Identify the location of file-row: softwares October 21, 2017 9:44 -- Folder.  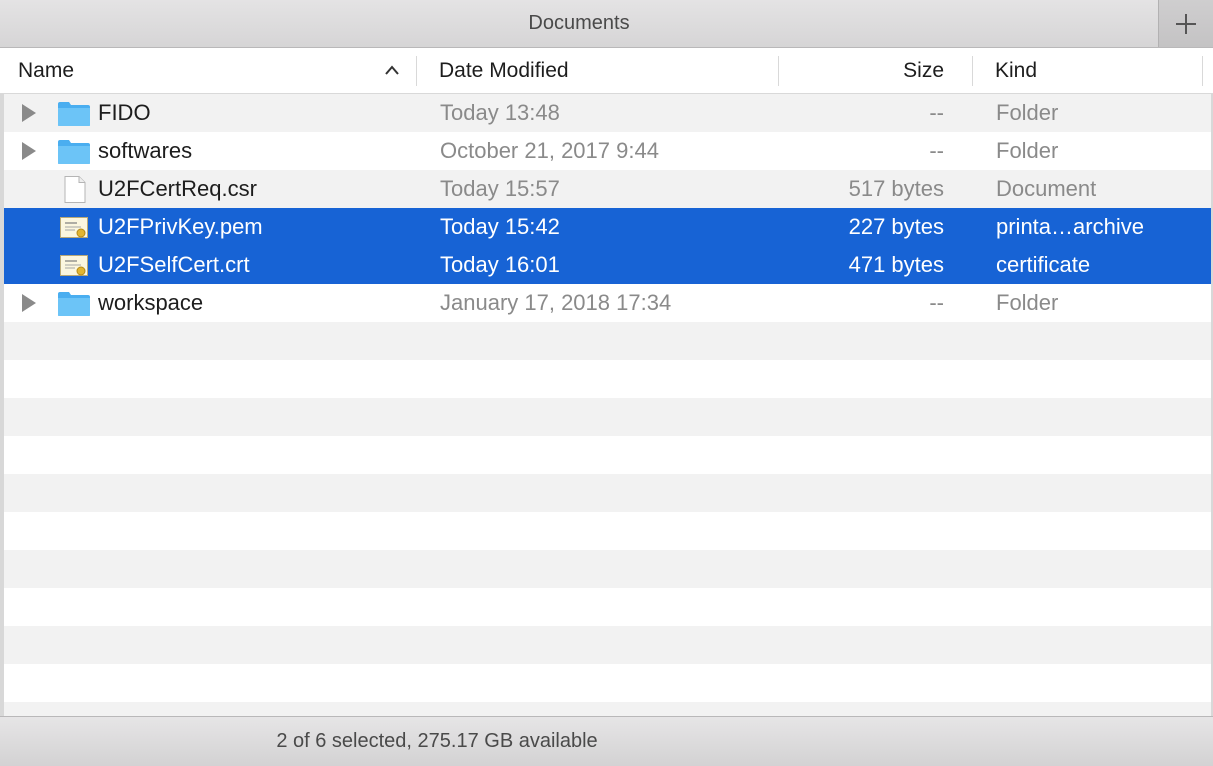
(607, 151).